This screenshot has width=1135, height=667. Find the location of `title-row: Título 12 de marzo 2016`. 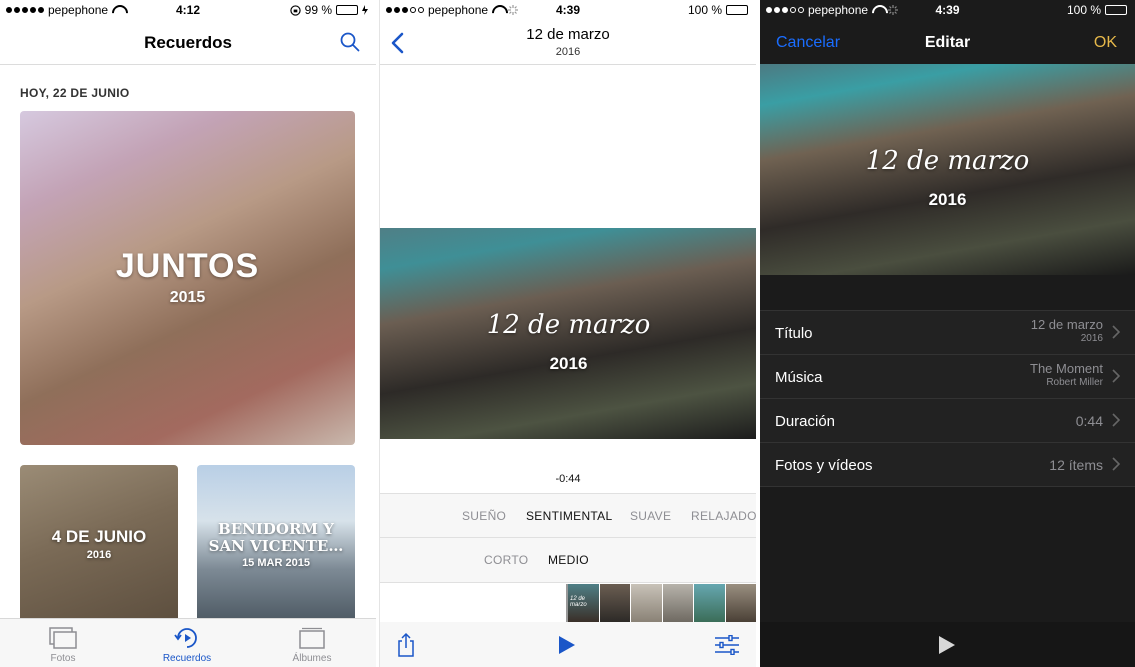

title-row: Título 12 de marzo 2016 is located at coordinates (947, 333).